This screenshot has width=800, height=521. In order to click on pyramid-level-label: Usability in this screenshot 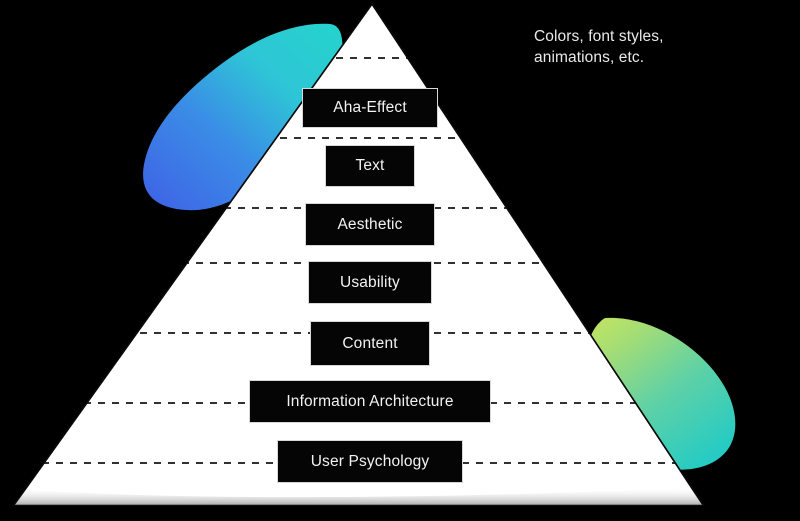, I will do `click(370, 282)`.